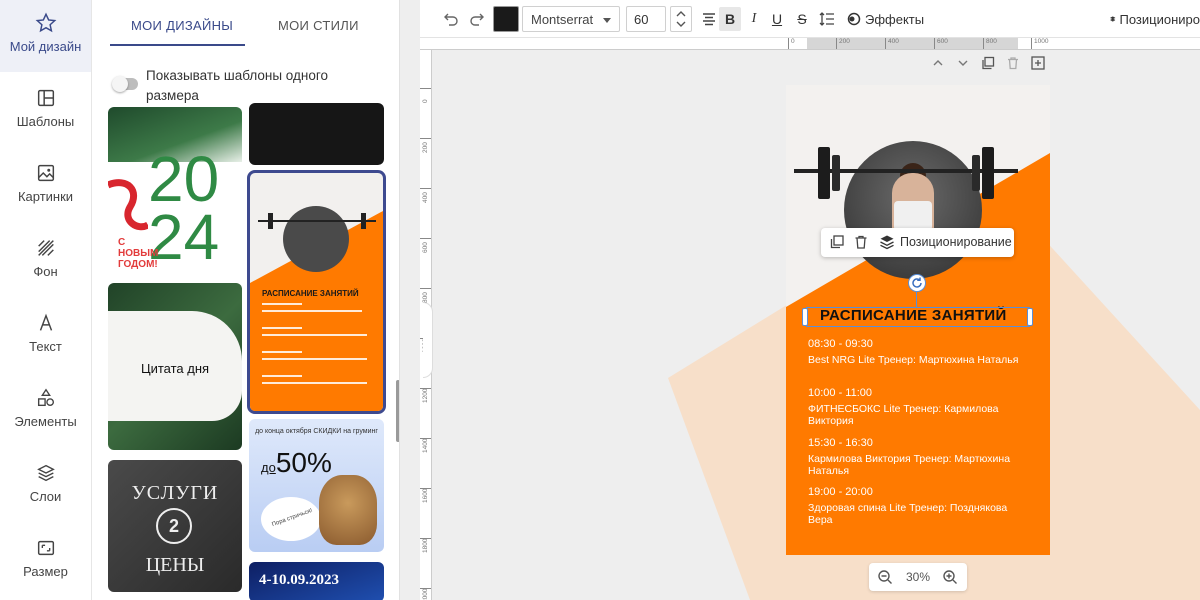 Image resolution: width=1200 pixels, height=600 pixels. What do you see at coordinates (428, 340) in the screenshot?
I see `collapse-panel-handle` at bounding box center [428, 340].